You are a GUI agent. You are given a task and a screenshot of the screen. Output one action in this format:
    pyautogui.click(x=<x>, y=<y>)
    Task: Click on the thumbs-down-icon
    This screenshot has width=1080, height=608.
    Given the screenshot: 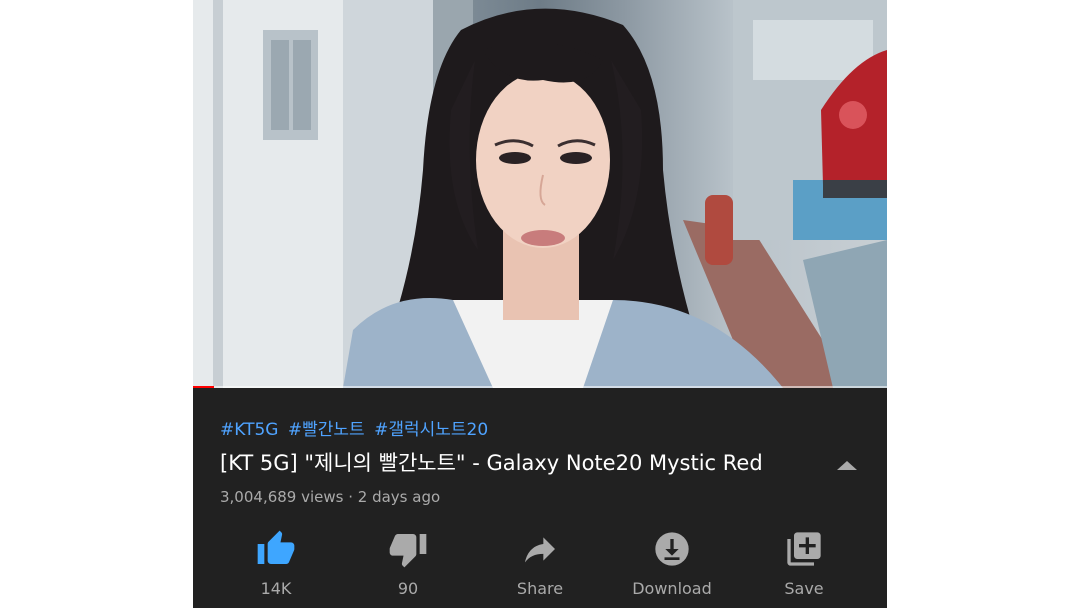 What is the action you would take?
    pyautogui.click(x=408, y=551)
    